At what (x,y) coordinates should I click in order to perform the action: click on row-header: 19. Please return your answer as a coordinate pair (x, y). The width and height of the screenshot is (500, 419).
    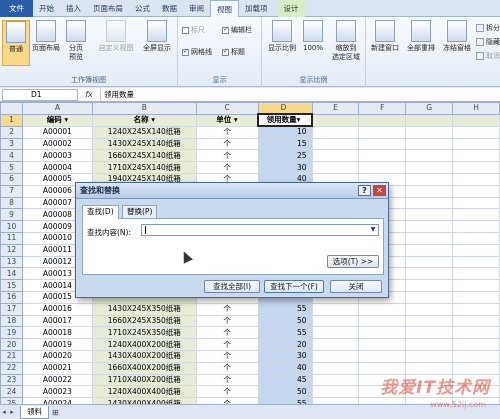
    Looking at the image, I should click on (11, 333).